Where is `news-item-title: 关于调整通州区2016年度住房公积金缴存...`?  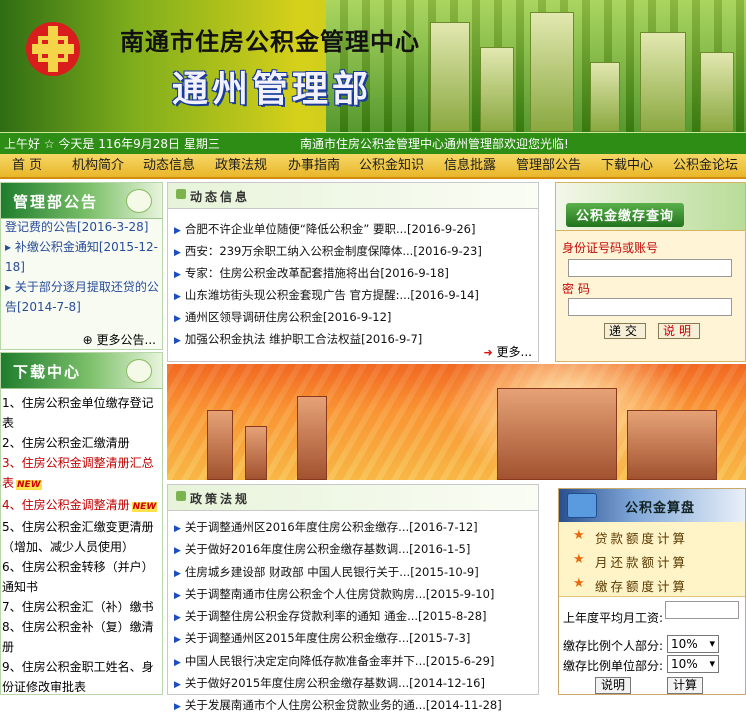
news-item-title: 关于调整通州区2016年度住房公积金缴存... is located at coordinates (297, 527).